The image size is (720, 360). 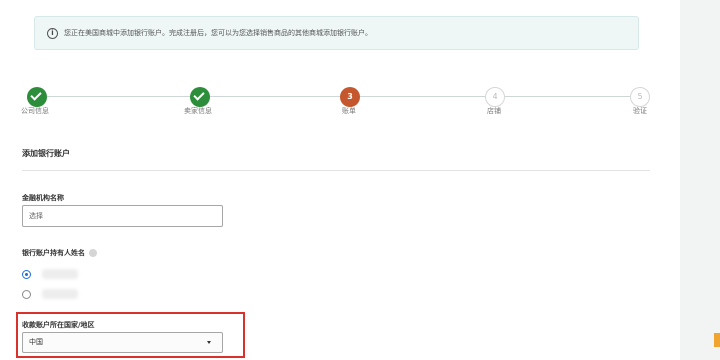 What do you see at coordinates (46, 153) in the screenshot?
I see `section-title: 添加银行账户` at bounding box center [46, 153].